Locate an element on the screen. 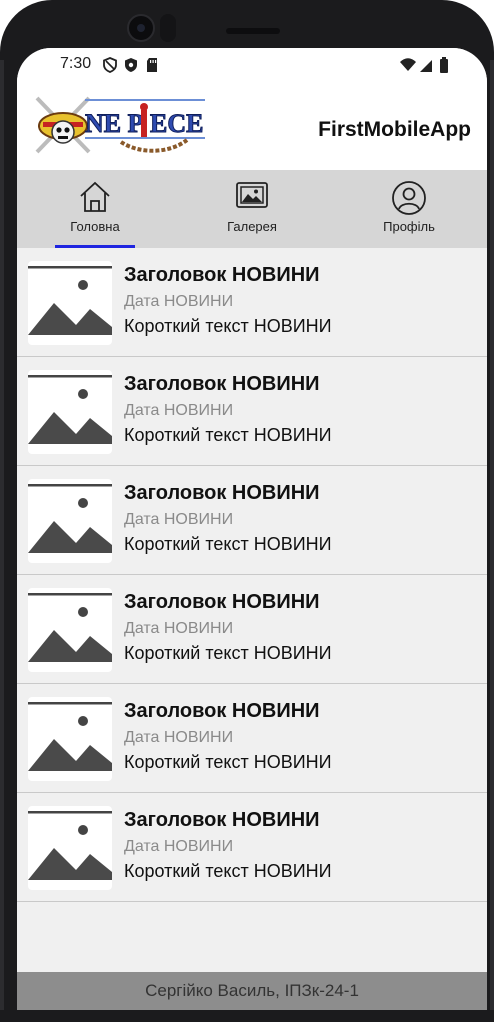  tab-home: Головна is located at coordinates (95, 209).